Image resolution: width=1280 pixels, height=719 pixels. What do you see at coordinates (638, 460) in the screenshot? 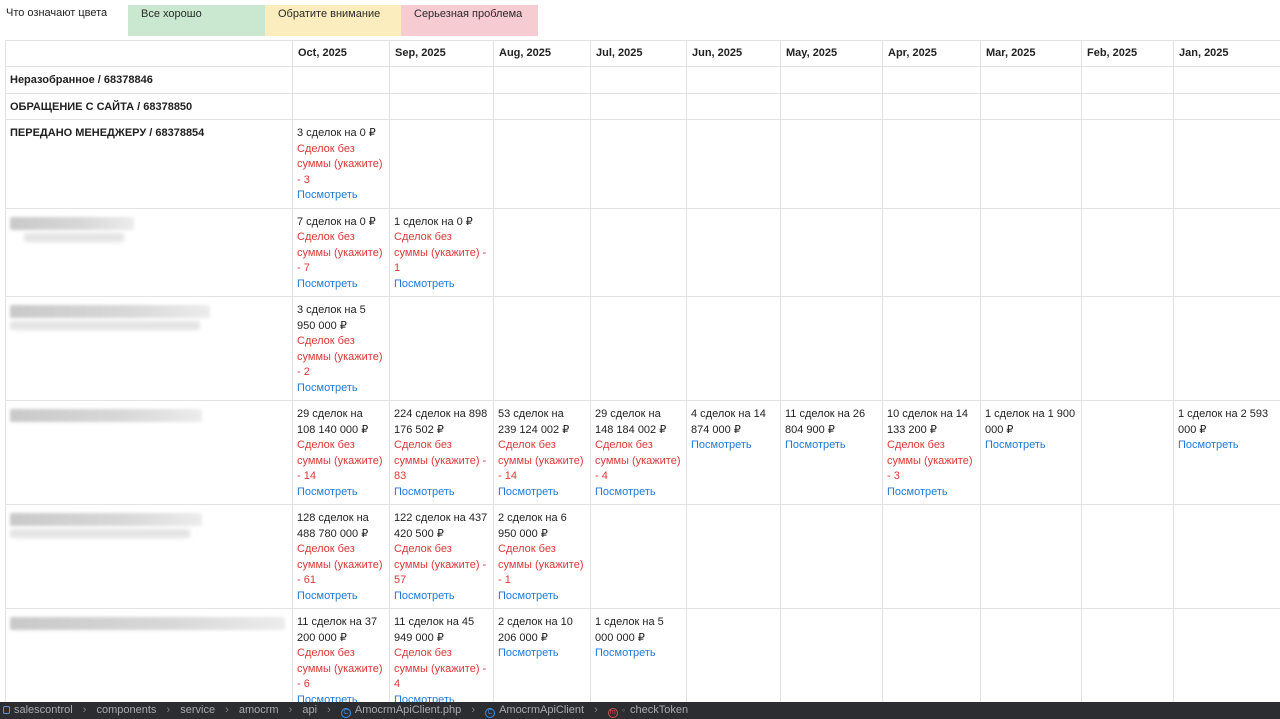
I see `no-sum-warning: Сделок без суммы (укажите) - 4` at bounding box center [638, 460].